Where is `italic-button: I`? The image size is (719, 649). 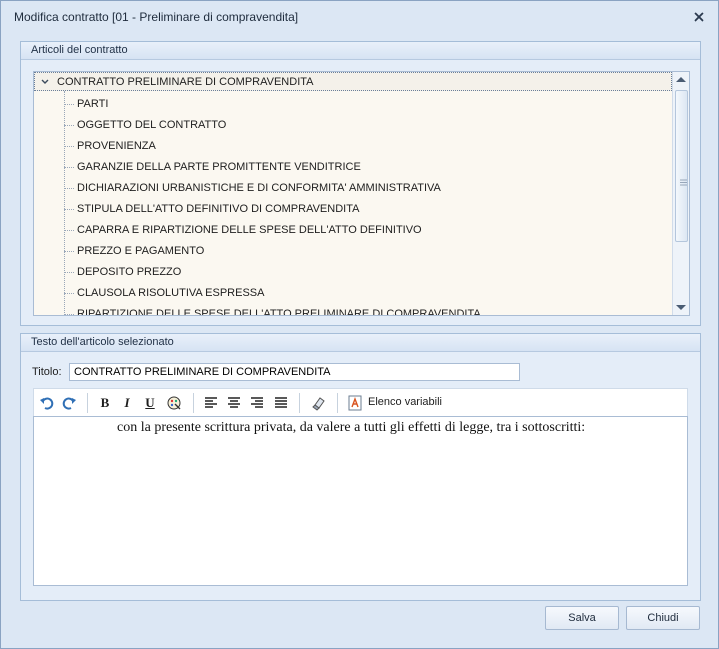 italic-button: I is located at coordinates (127, 403).